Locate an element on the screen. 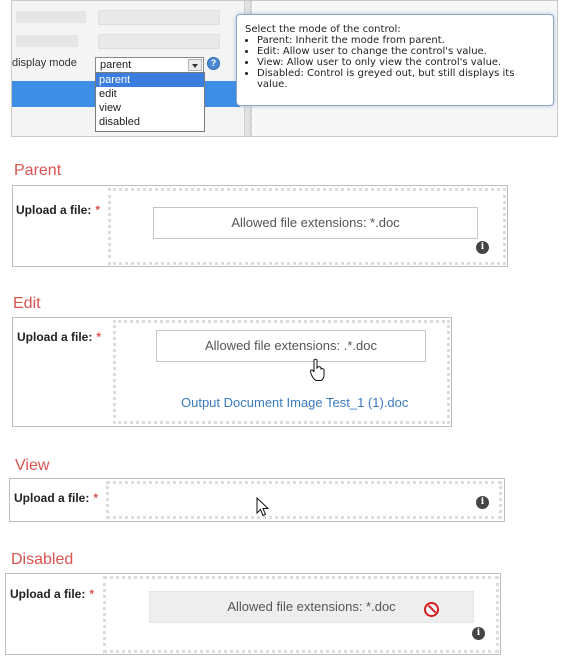 This screenshot has height=666, width=565. upload-field-view: Upload a file: * i is located at coordinates (257, 500).